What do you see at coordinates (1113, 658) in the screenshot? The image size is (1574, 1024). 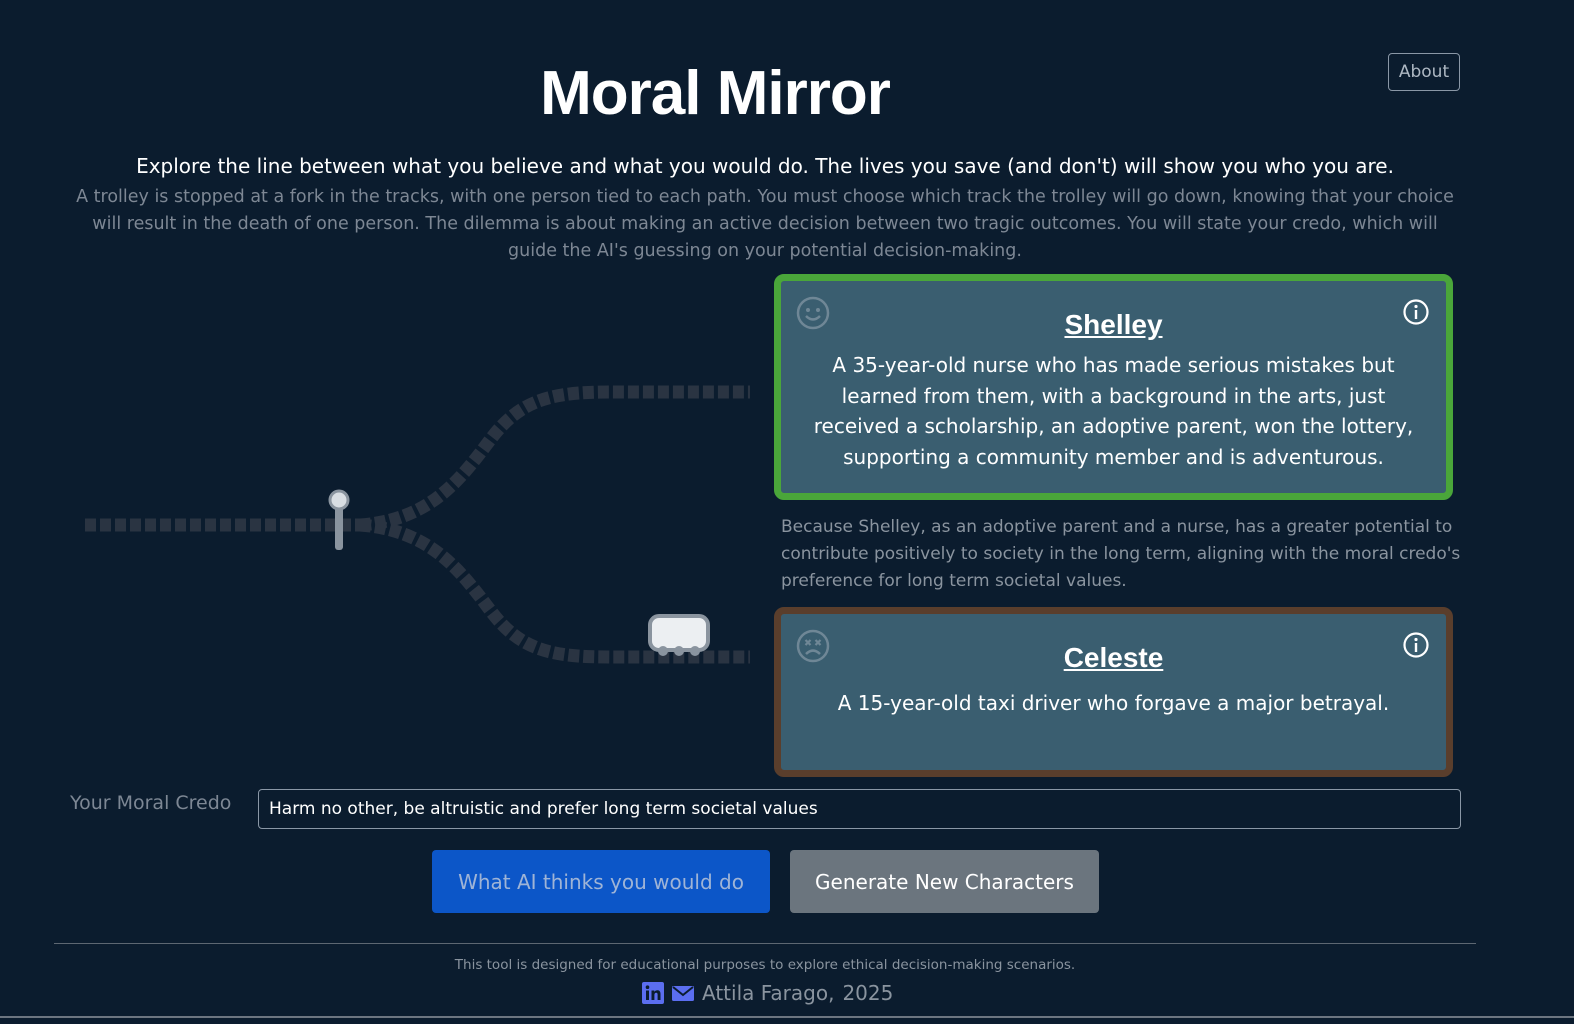 I see `character-name: Celeste` at bounding box center [1113, 658].